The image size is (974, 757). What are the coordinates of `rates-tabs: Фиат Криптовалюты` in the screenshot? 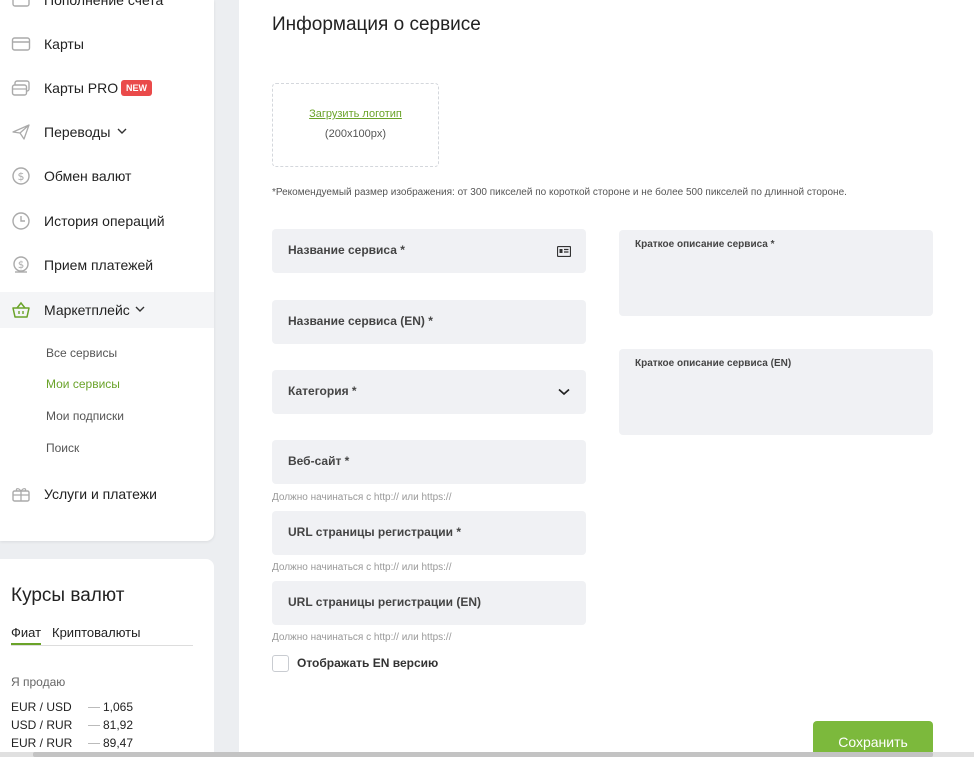 It's located at (102, 634).